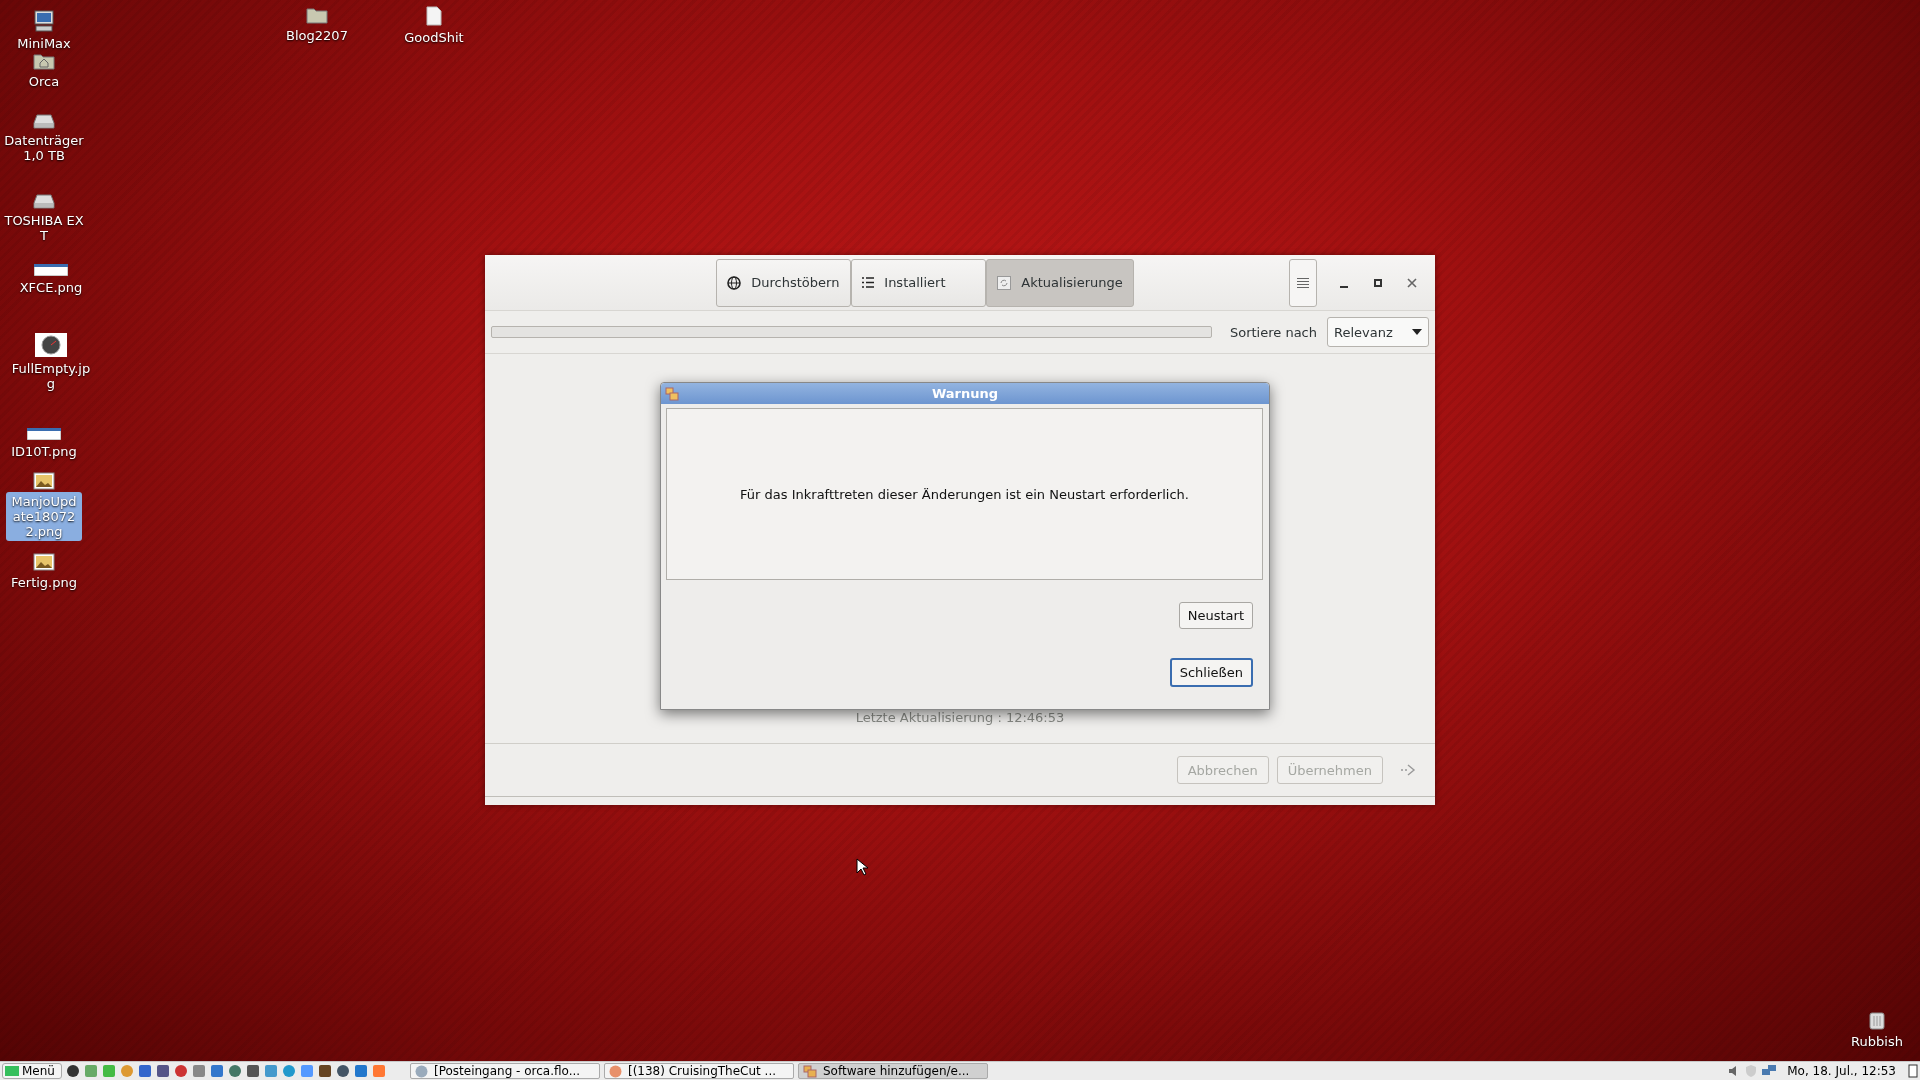 This screenshot has width=1920, height=1080. I want to click on dialog-button: Schließen, so click(1211, 672).